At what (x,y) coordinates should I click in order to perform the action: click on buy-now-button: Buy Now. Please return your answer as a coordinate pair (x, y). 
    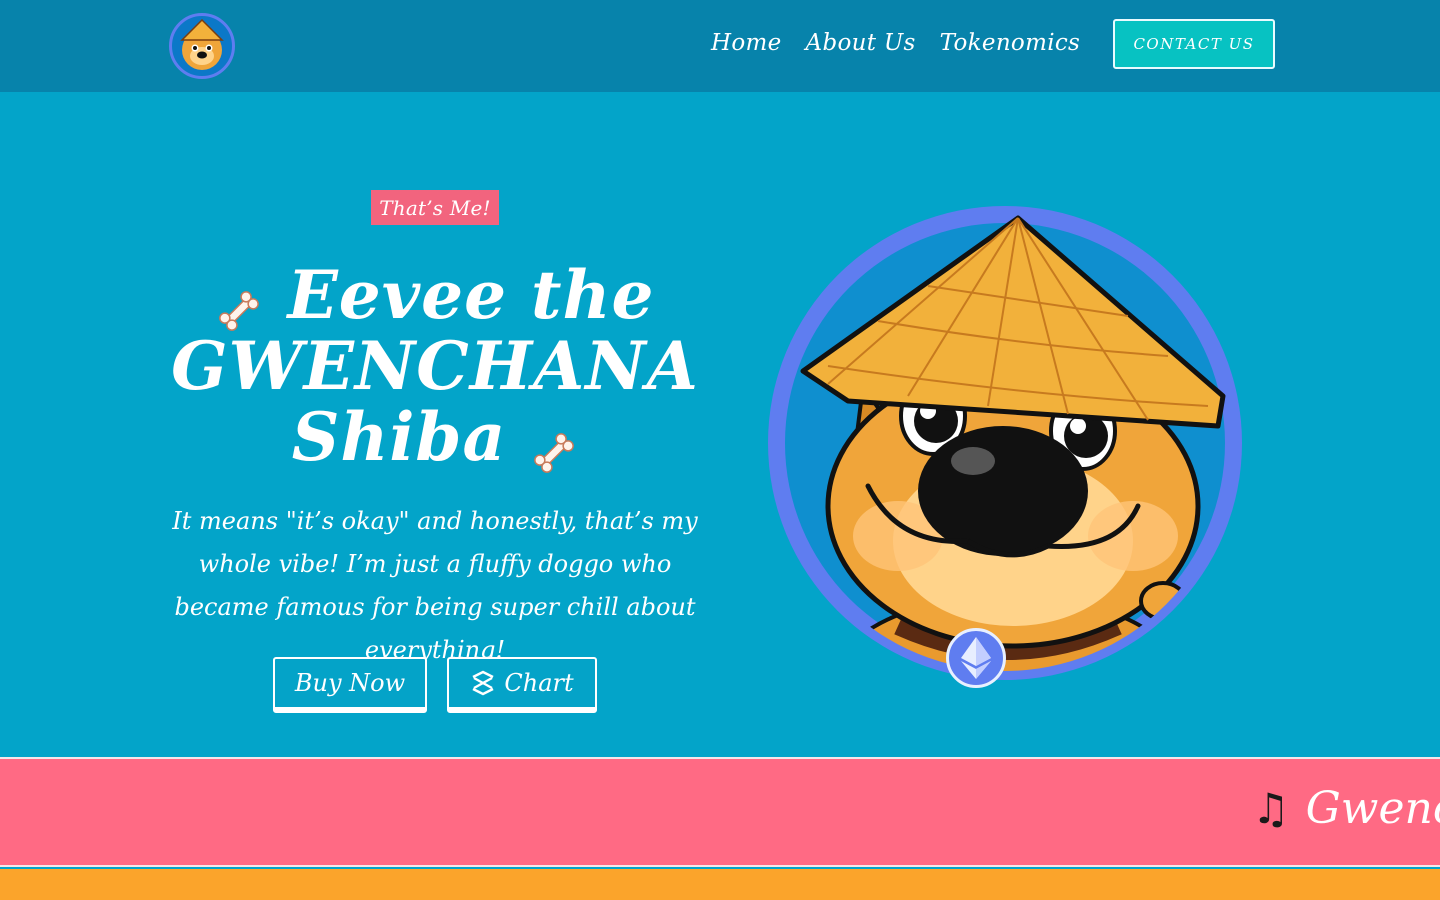
    Looking at the image, I should click on (350, 685).